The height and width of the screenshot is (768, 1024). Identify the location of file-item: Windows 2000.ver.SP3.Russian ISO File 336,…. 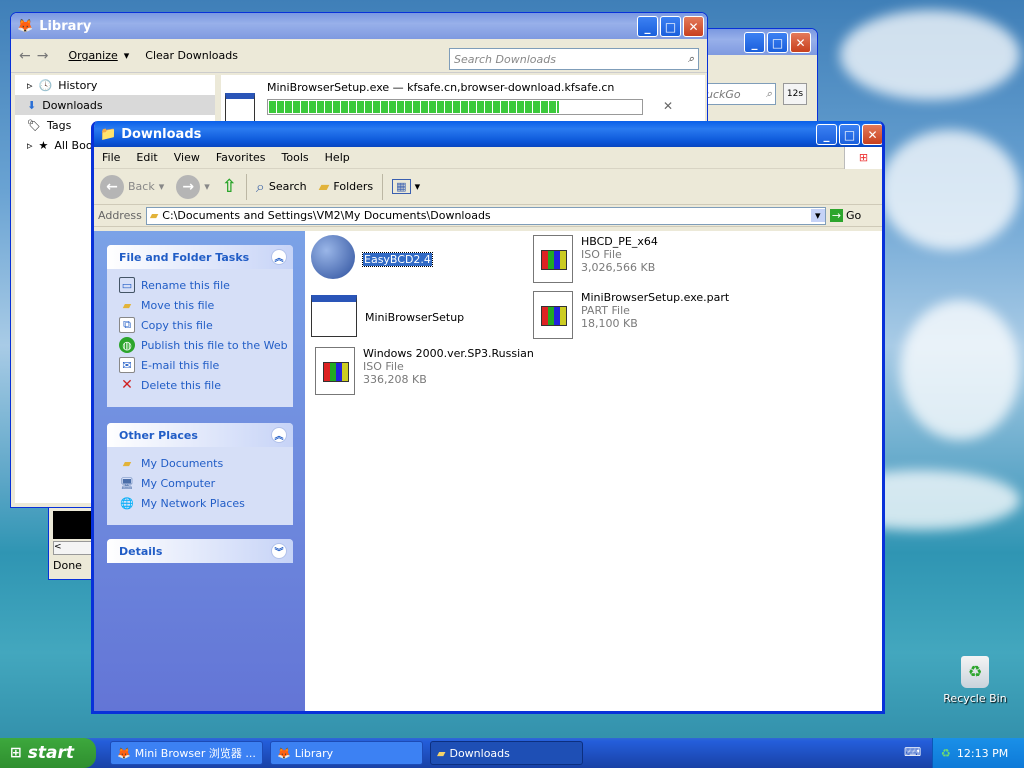
(424, 371).